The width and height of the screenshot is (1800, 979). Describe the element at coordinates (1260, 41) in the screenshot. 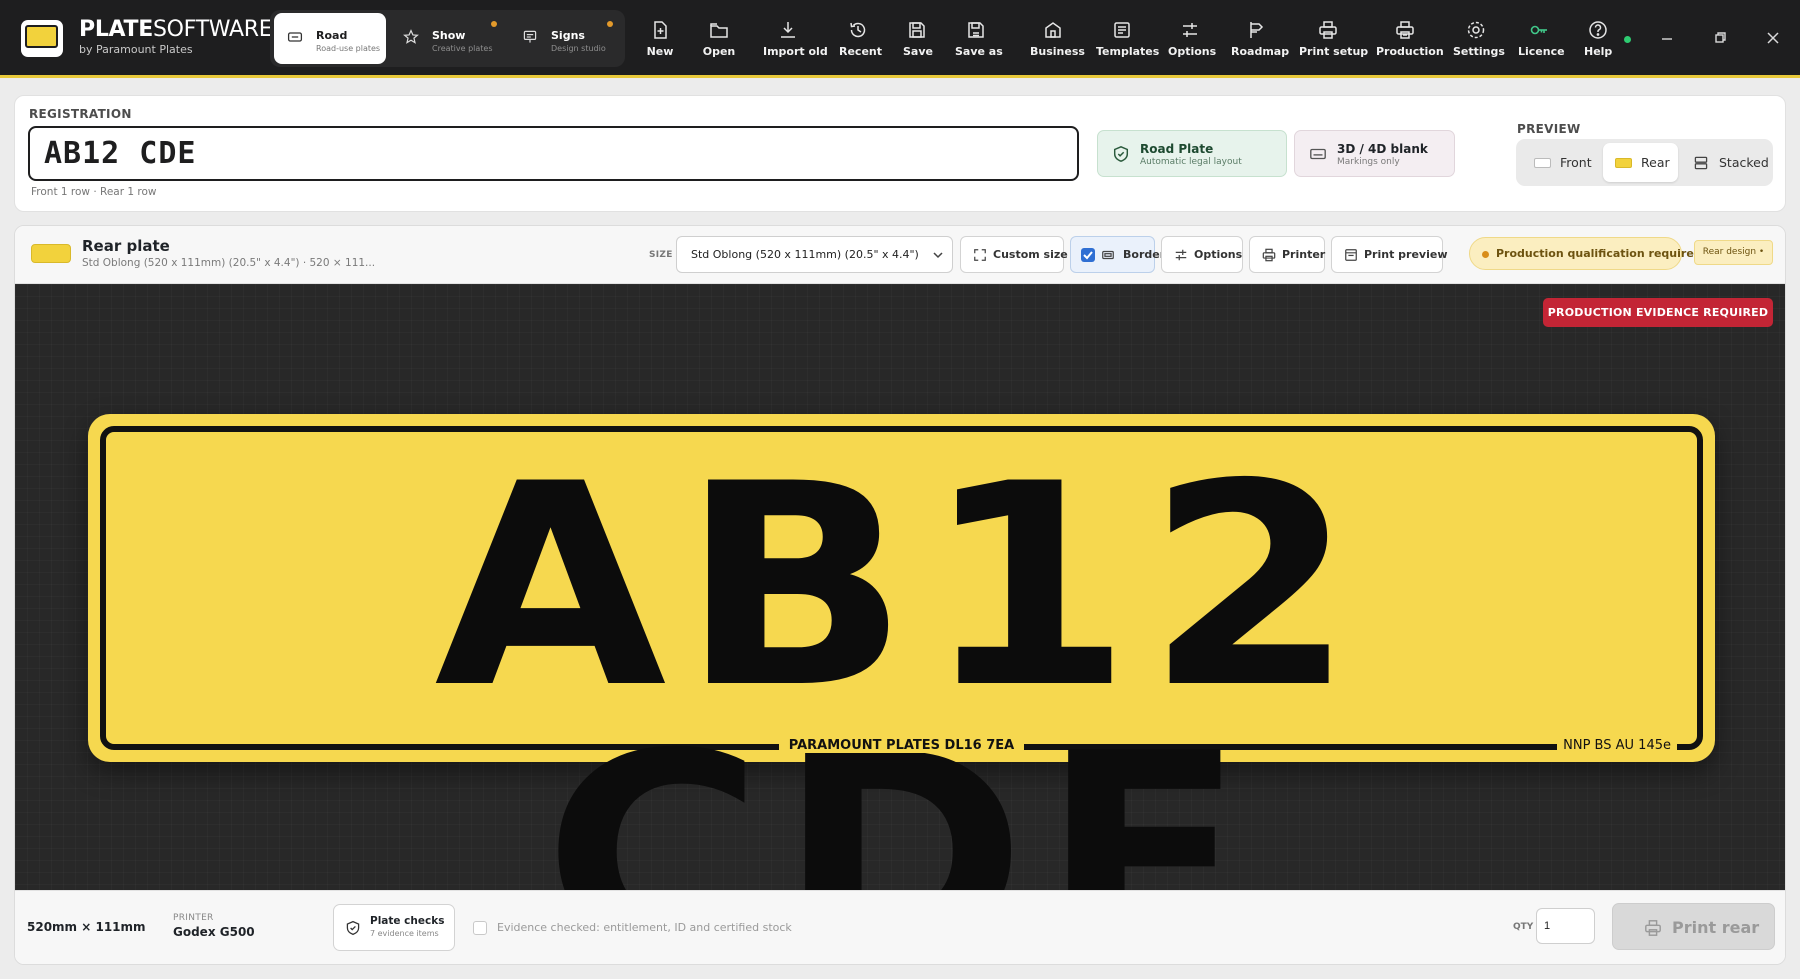

I see `toolbar-roadmap-button: Roadmap` at that location.